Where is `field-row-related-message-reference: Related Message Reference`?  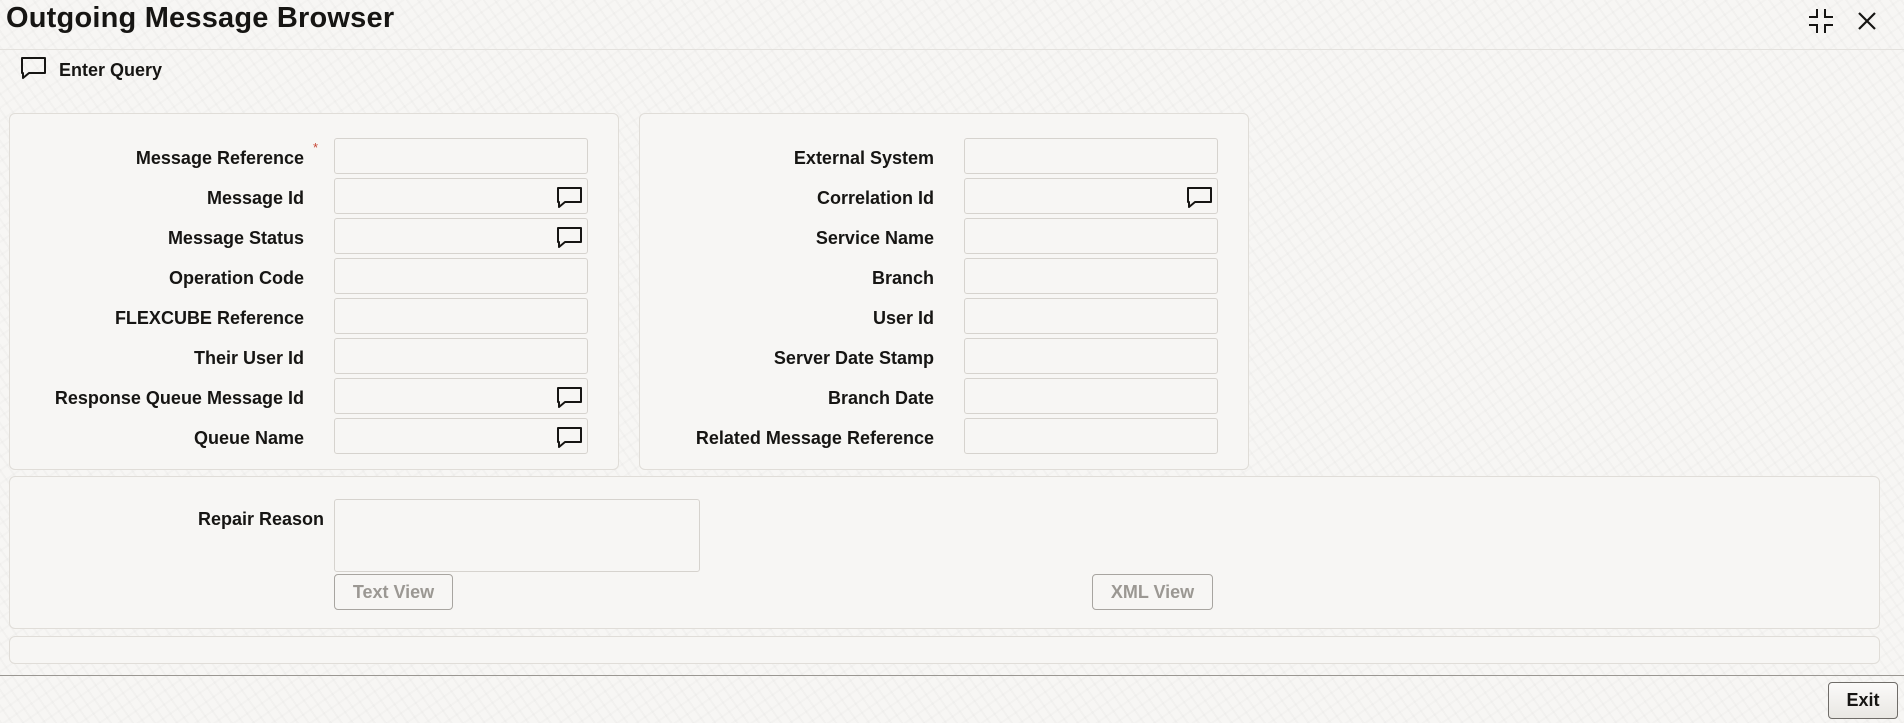
field-row-related-message-reference: Related Message Reference is located at coordinates (944, 437).